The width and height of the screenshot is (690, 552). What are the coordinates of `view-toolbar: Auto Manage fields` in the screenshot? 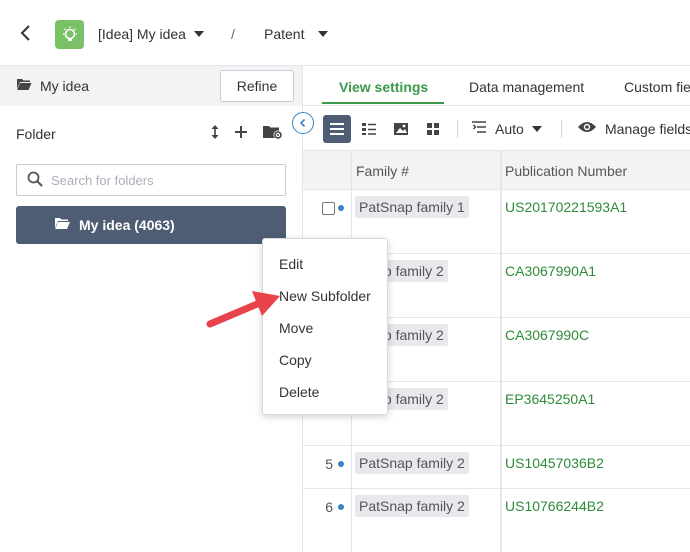 It's located at (496, 128).